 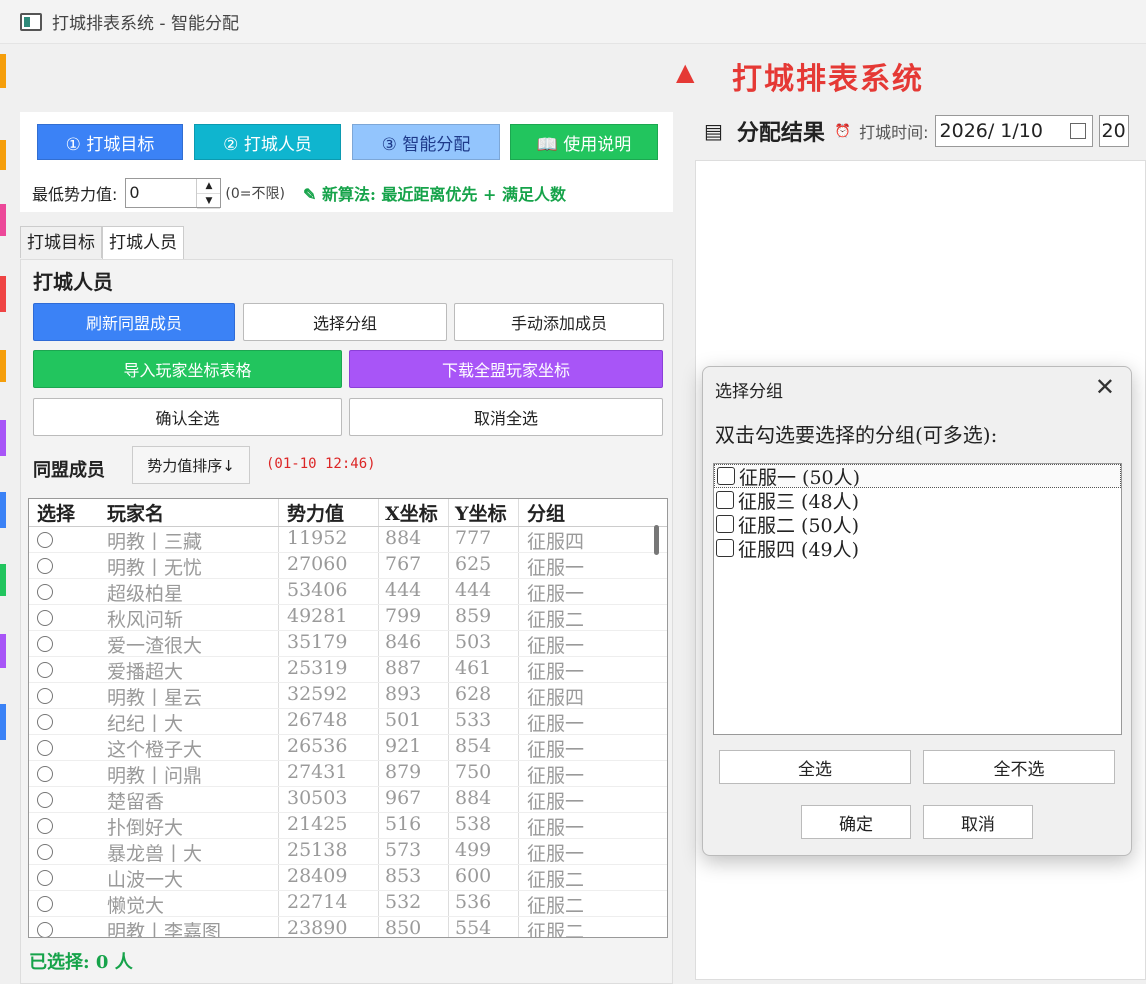 What do you see at coordinates (917, 476) in the screenshot?
I see `group-item: 征服一 (50人)` at bounding box center [917, 476].